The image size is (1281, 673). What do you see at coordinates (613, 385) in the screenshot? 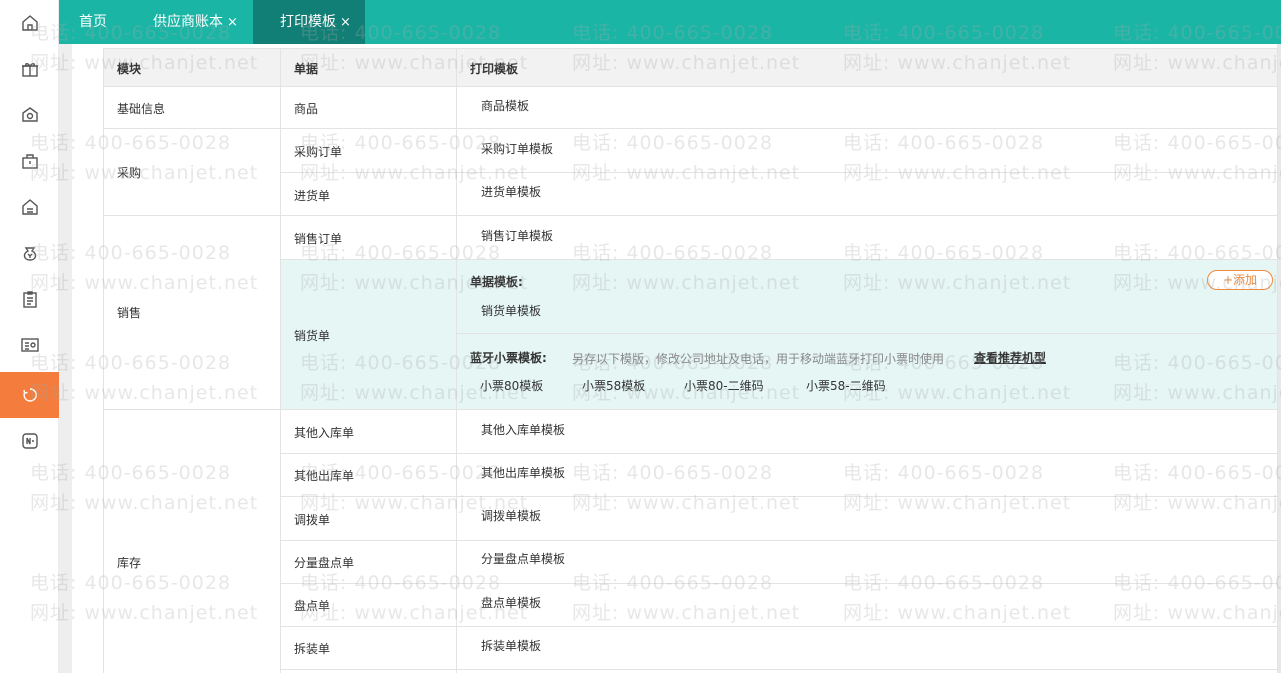
I see `bt-template-item: 小票58模板` at bounding box center [613, 385].